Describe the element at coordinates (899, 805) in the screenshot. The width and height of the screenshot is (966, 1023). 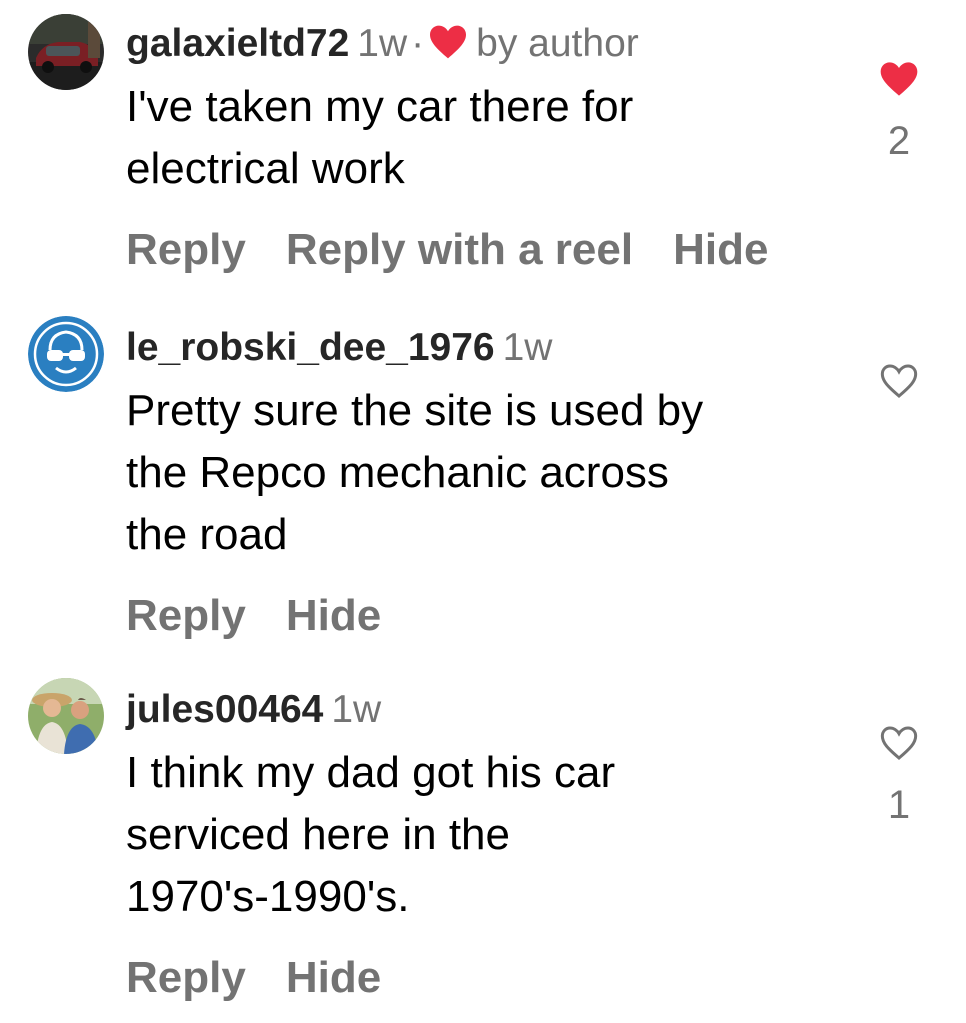
I see `like-count: 1` at that location.